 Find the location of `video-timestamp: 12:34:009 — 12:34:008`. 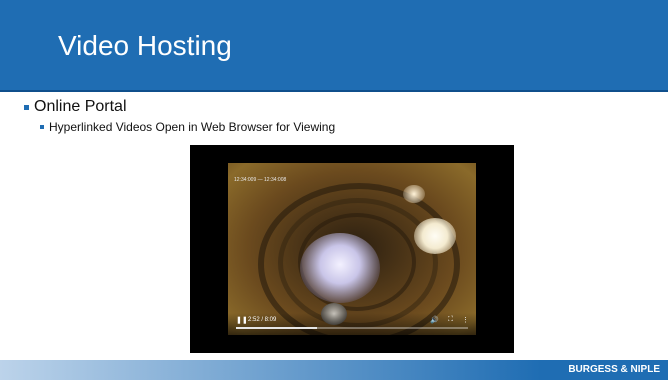

video-timestamp: 12:34:009 — 12:34:008 is located at coordinates (260, 180).